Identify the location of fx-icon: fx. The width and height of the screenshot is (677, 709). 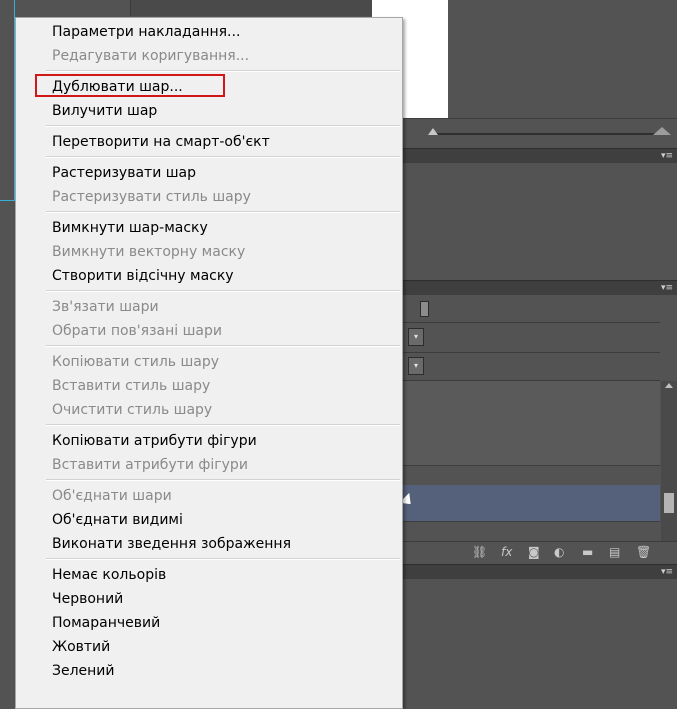
(506, 552).